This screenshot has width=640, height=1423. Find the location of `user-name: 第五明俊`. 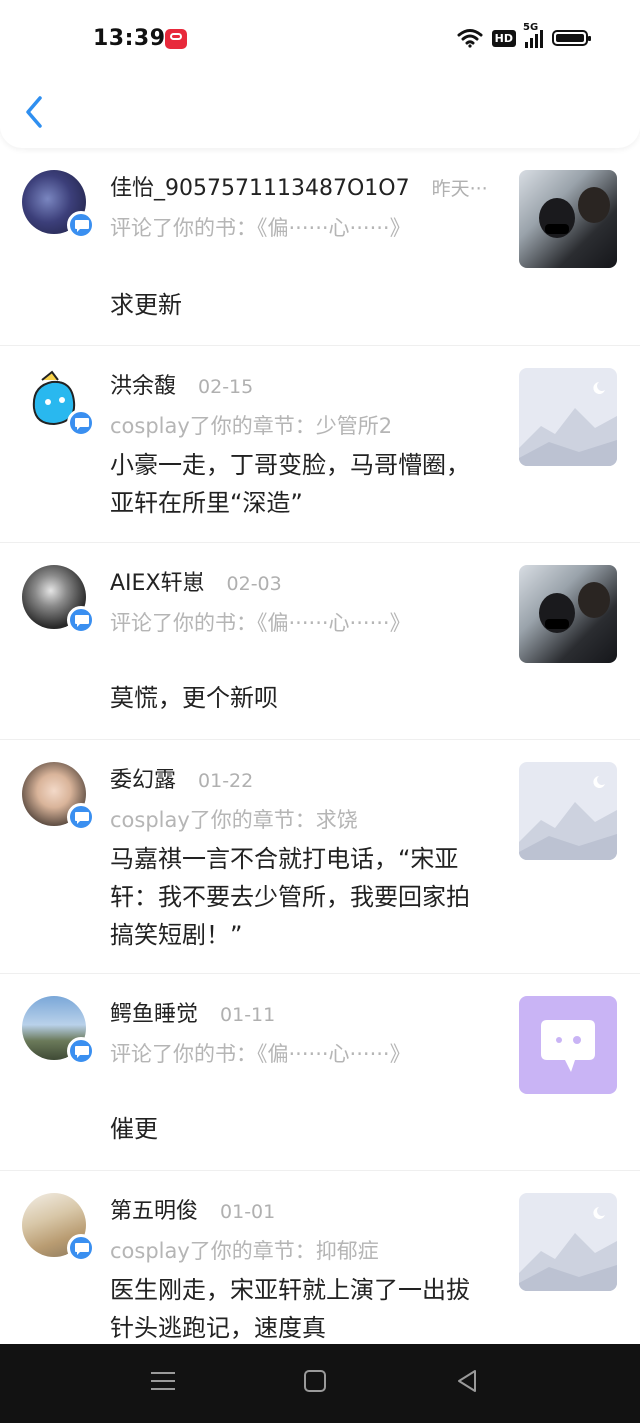

user-name: 第五明俊 is located at coordinates (154, 1211).